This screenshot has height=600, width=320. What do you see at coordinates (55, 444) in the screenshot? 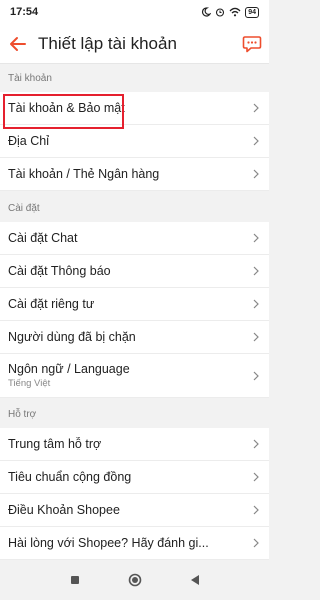
I see `row-label: Trung tâm hỗ trợ` at bounding box center [55, 444].